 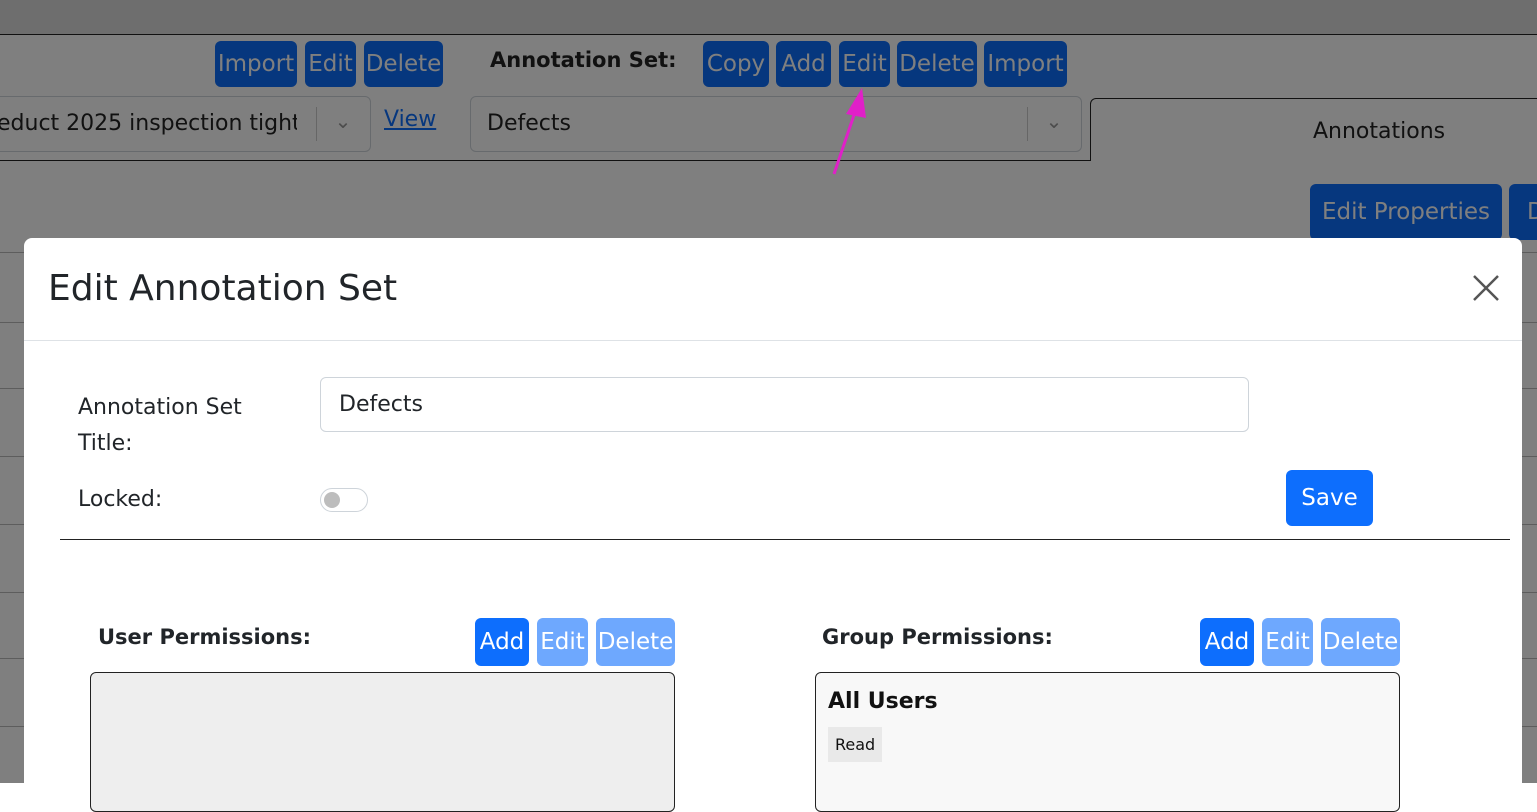 What do you see at coordinates (223, 288) in the screenshot?
I see `modal-title: Edit Annotation Set` at bounding box center [223, 288].